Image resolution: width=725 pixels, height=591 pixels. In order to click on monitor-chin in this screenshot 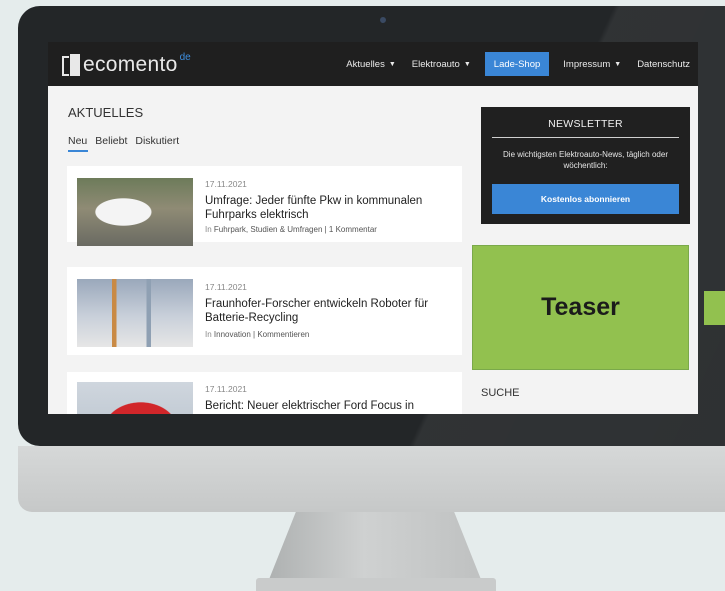, I will do `click(371, 479)`.